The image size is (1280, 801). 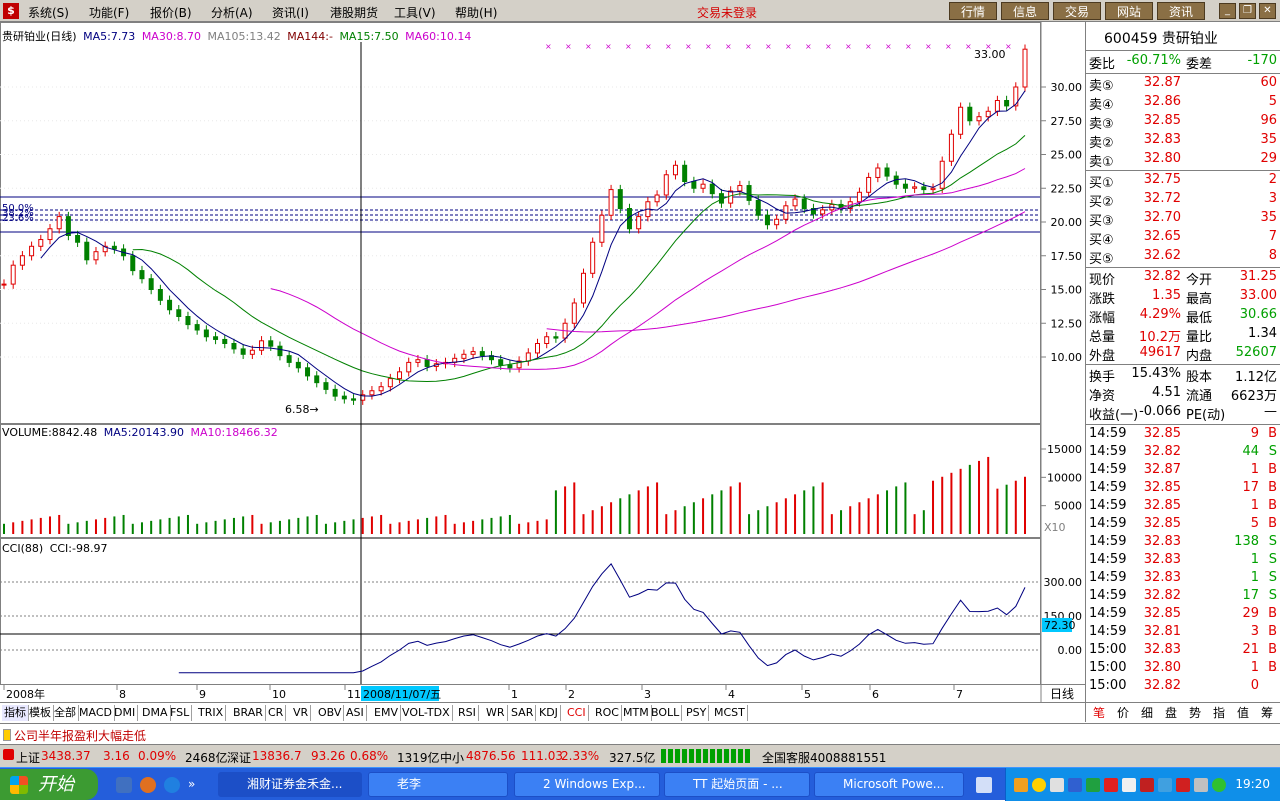 What do you see at coordinates (1243, 713) in the screenshot?
I see `right-tab-6: 值` at bounding box center [1243, 713].